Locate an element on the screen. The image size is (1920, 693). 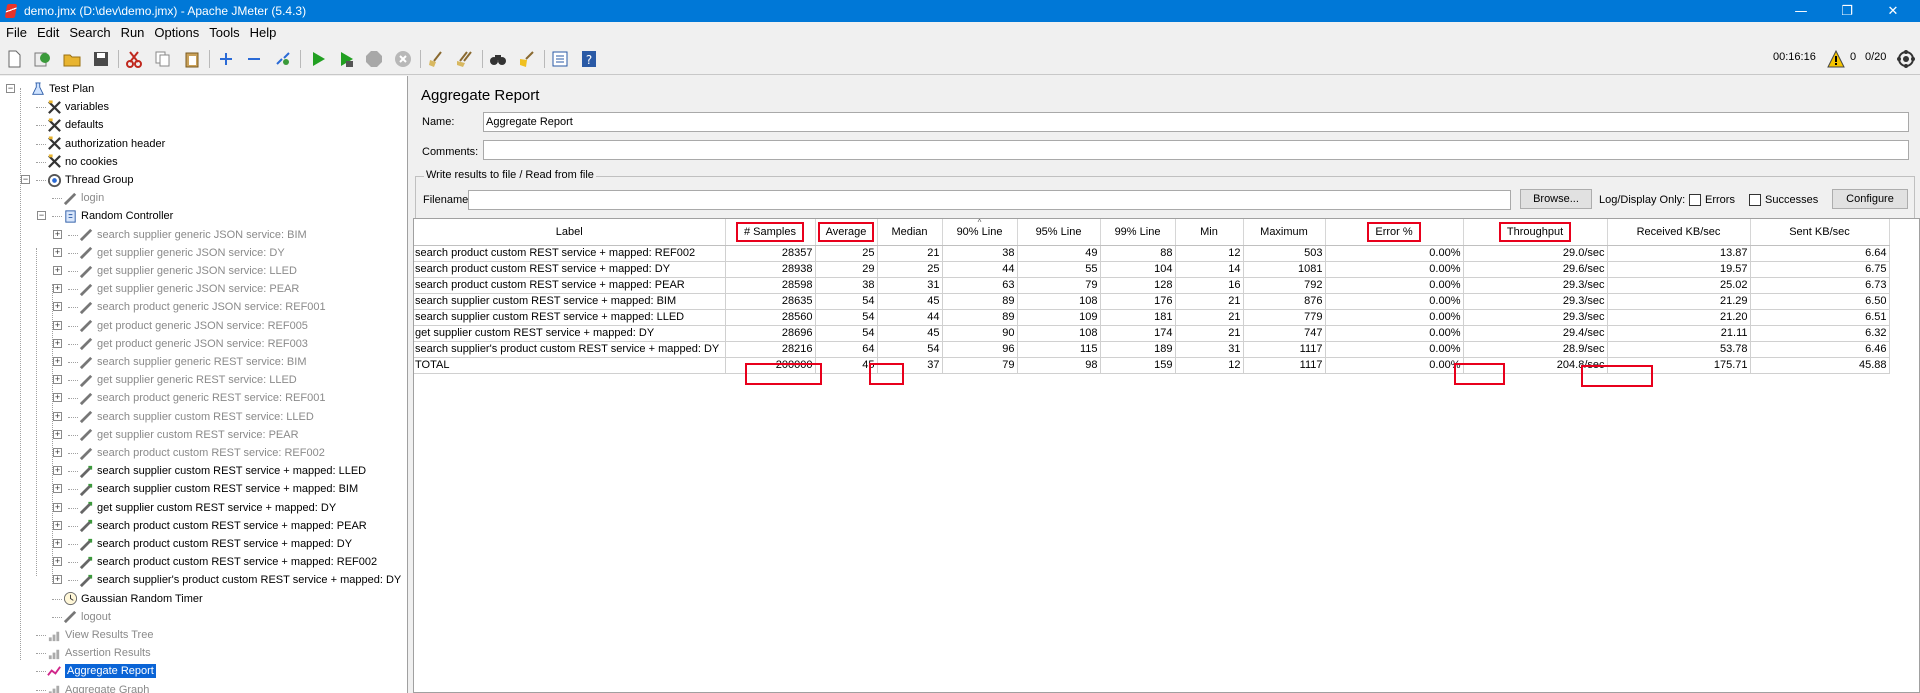
tree-item: get product generic JSON service: REF003 is located at coordinates (193, 344).